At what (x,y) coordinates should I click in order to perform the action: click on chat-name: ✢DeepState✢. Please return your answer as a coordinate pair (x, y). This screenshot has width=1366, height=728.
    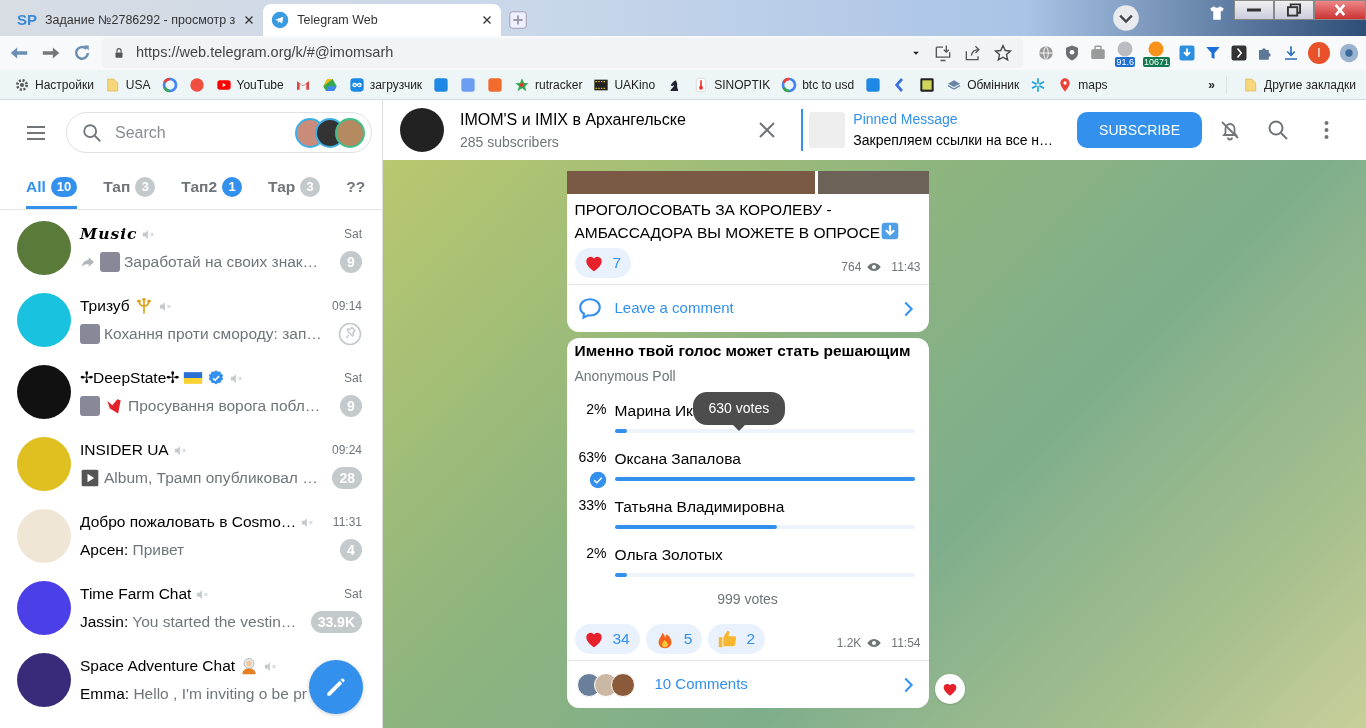
    Looking at the image, I should click on (130, 378).